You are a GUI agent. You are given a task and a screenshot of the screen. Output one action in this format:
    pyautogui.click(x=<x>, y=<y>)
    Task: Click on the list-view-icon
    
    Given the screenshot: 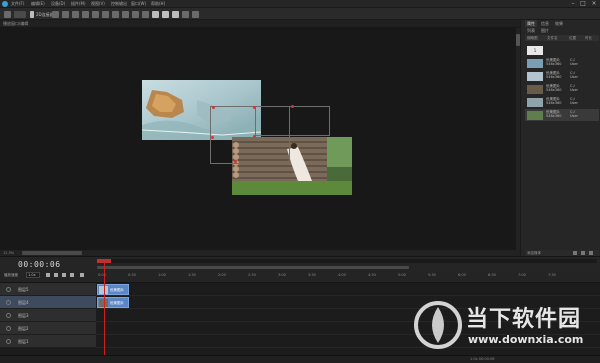 What is the action you would take?
    pyautogui.click(x=583, y=253)
    